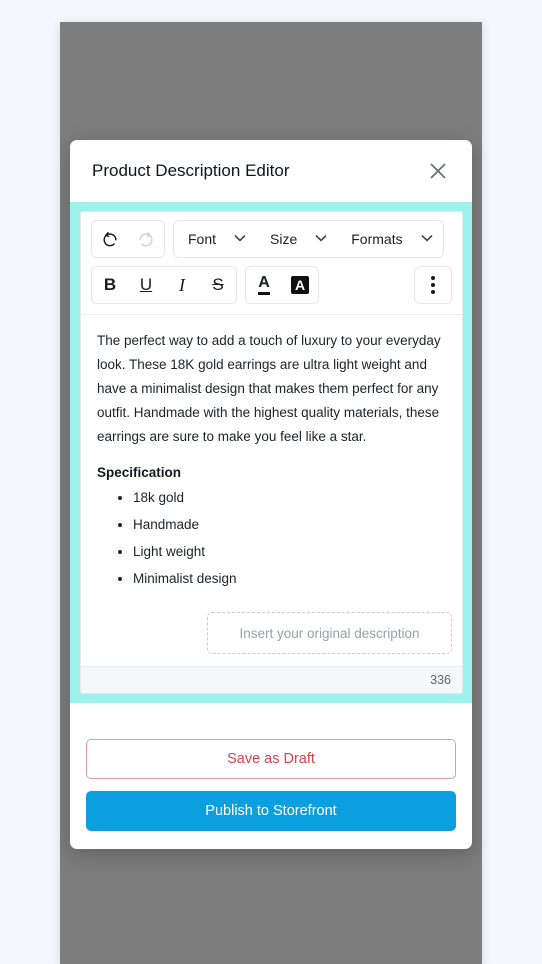 The width and height of the screenshot is (542, 964). What do you see at coordinates (438, 171) in the screenshot?
I see `close-icon` at bounding box center [438, 171].